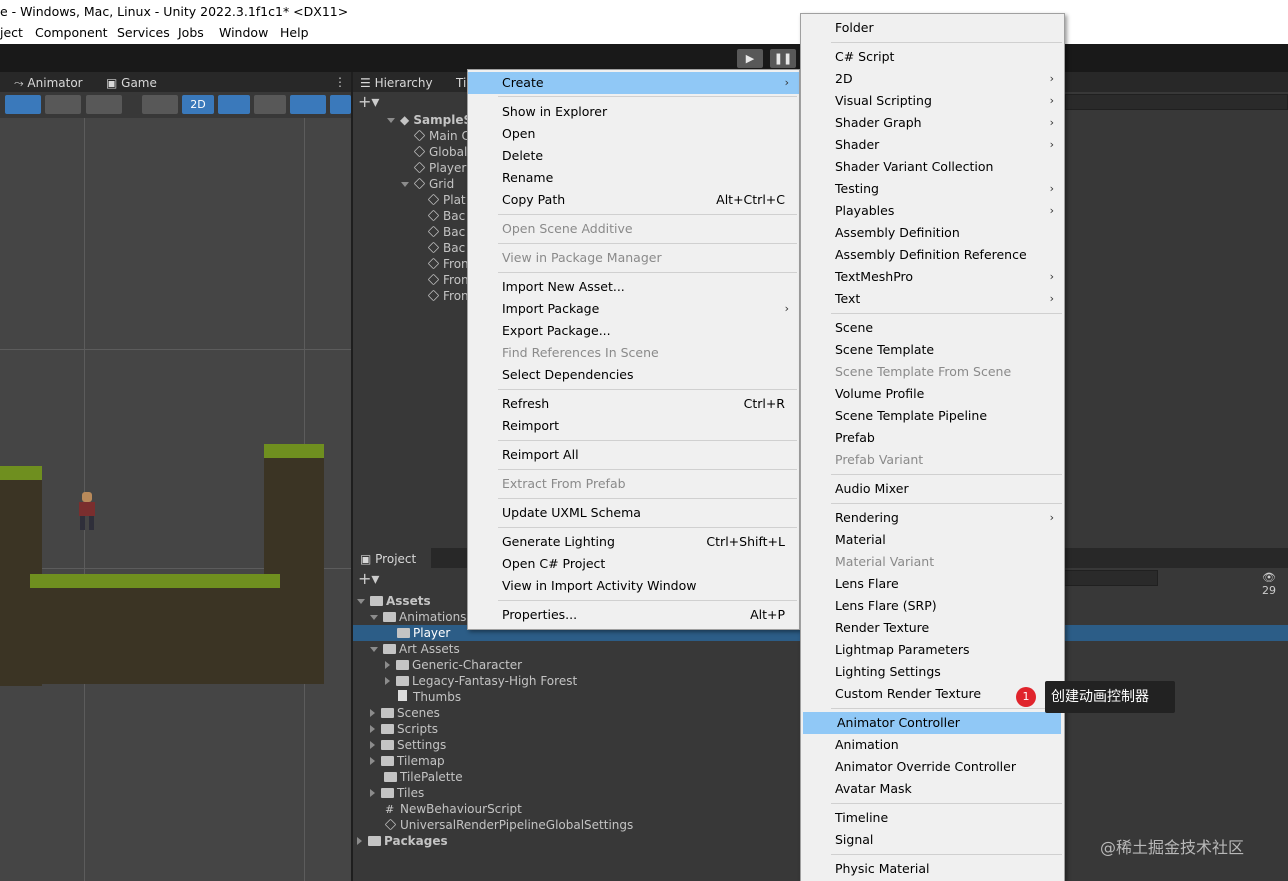 The image size is (1288, 881). What do you see at coordinates (633, 156) in the screenshot?
I see `menu-item-delete: Delete` at bounding box center [633, 156].